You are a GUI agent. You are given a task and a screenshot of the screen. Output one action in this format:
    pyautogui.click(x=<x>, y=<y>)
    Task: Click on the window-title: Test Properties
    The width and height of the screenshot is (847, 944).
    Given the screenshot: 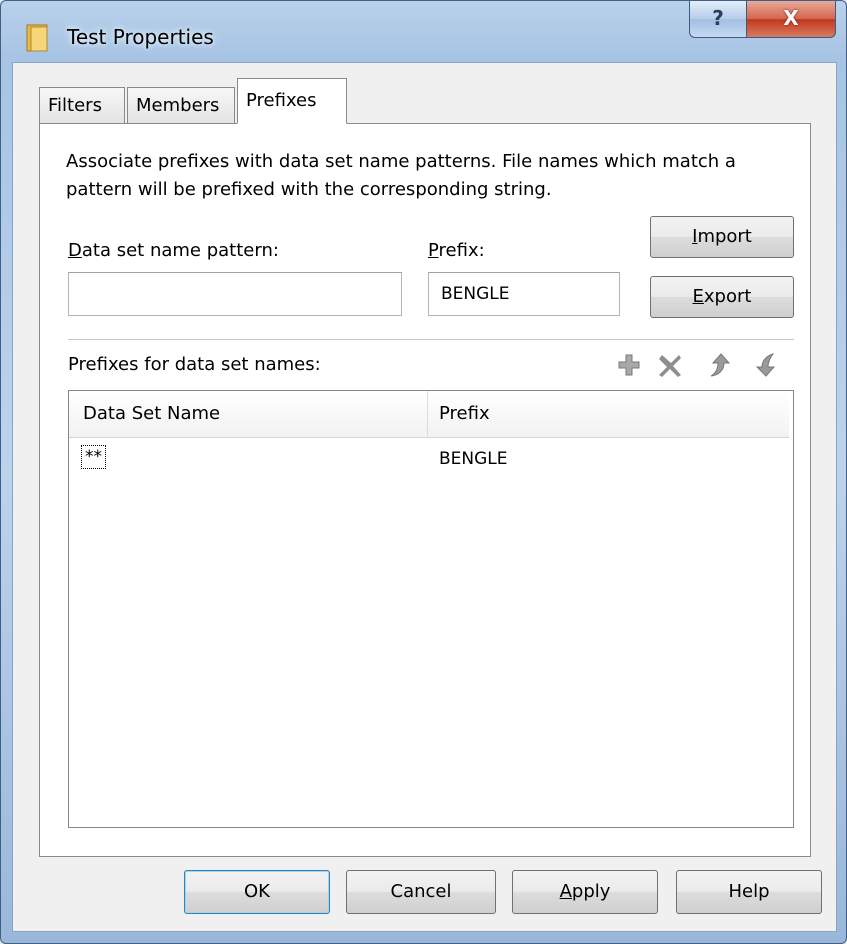 What is the action you would take?
    pyautogui.click(x=140, y=37)
    